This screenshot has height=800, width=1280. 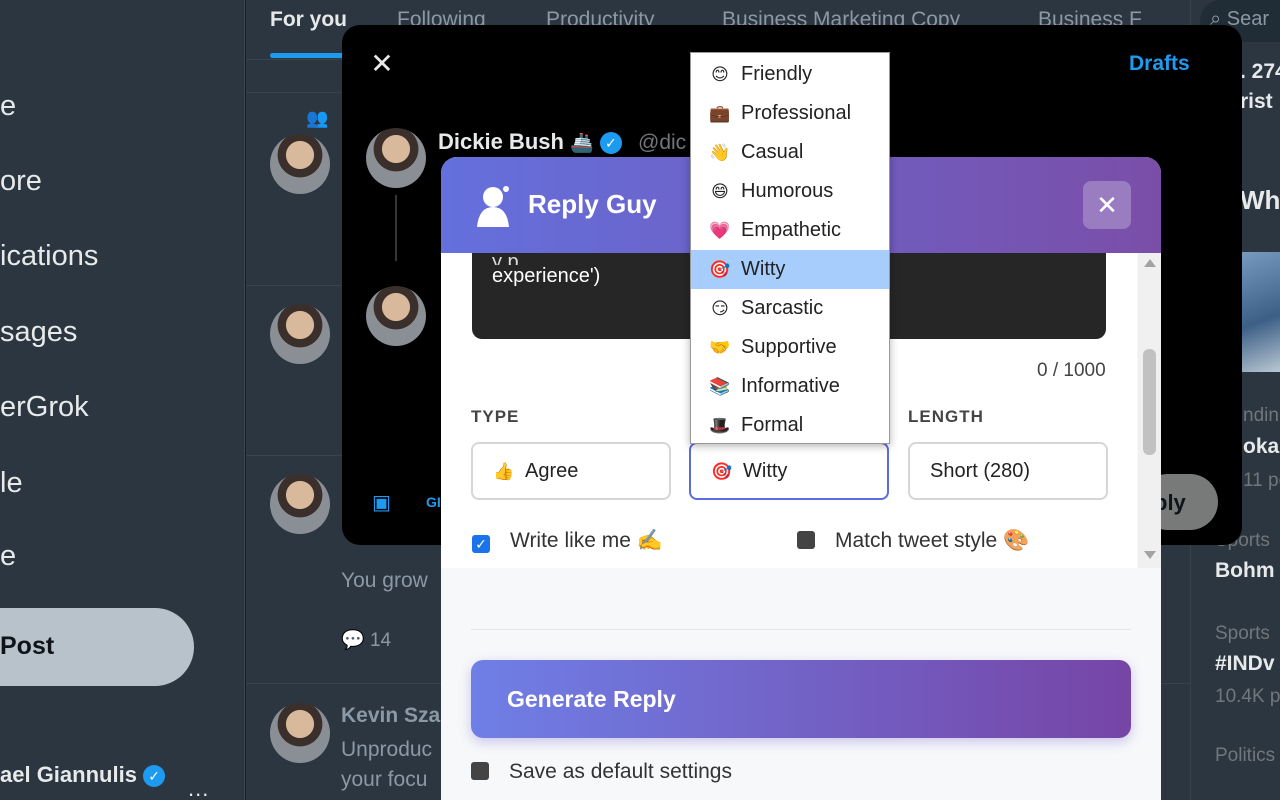 I want to click on option-label: Witty, so click(x=763, y=269).